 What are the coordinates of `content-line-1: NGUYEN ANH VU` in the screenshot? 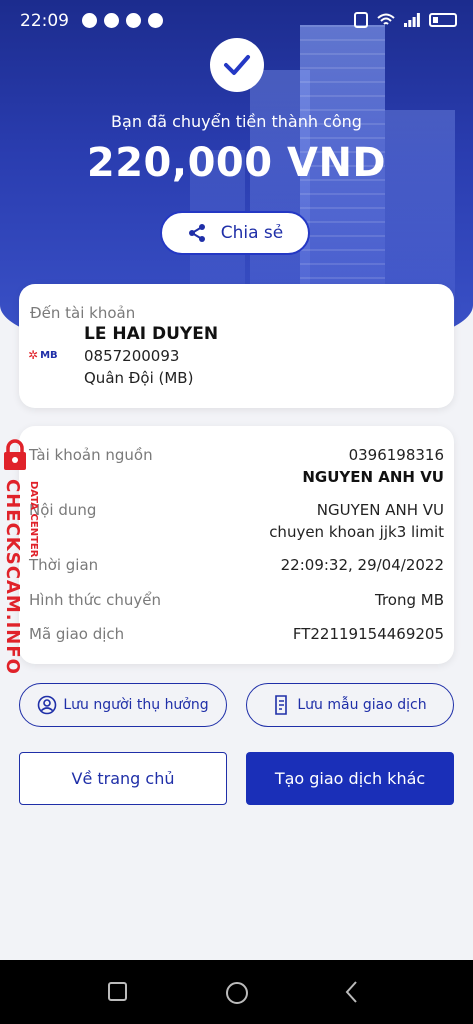 It's located at (380, 510).